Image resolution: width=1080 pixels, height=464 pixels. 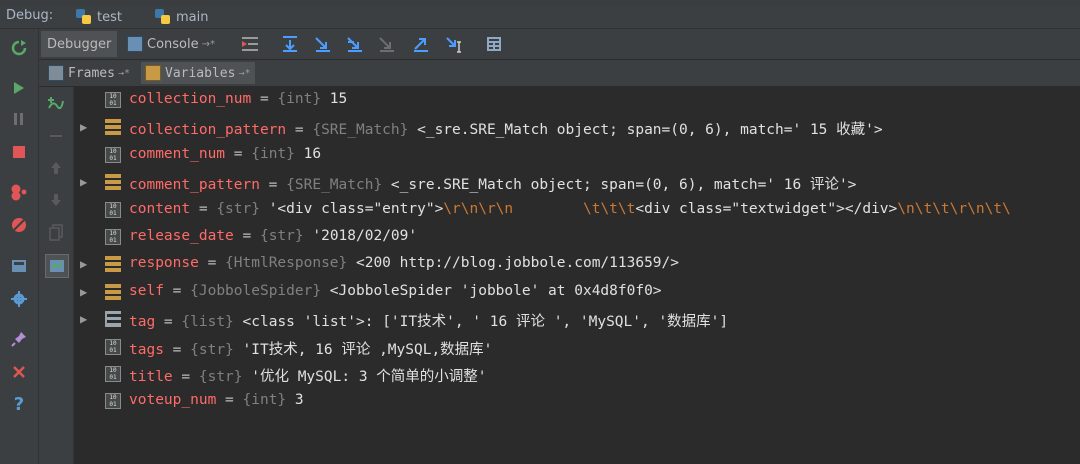 I want to click on force-step-into-icon, so click(x=387, y=44).